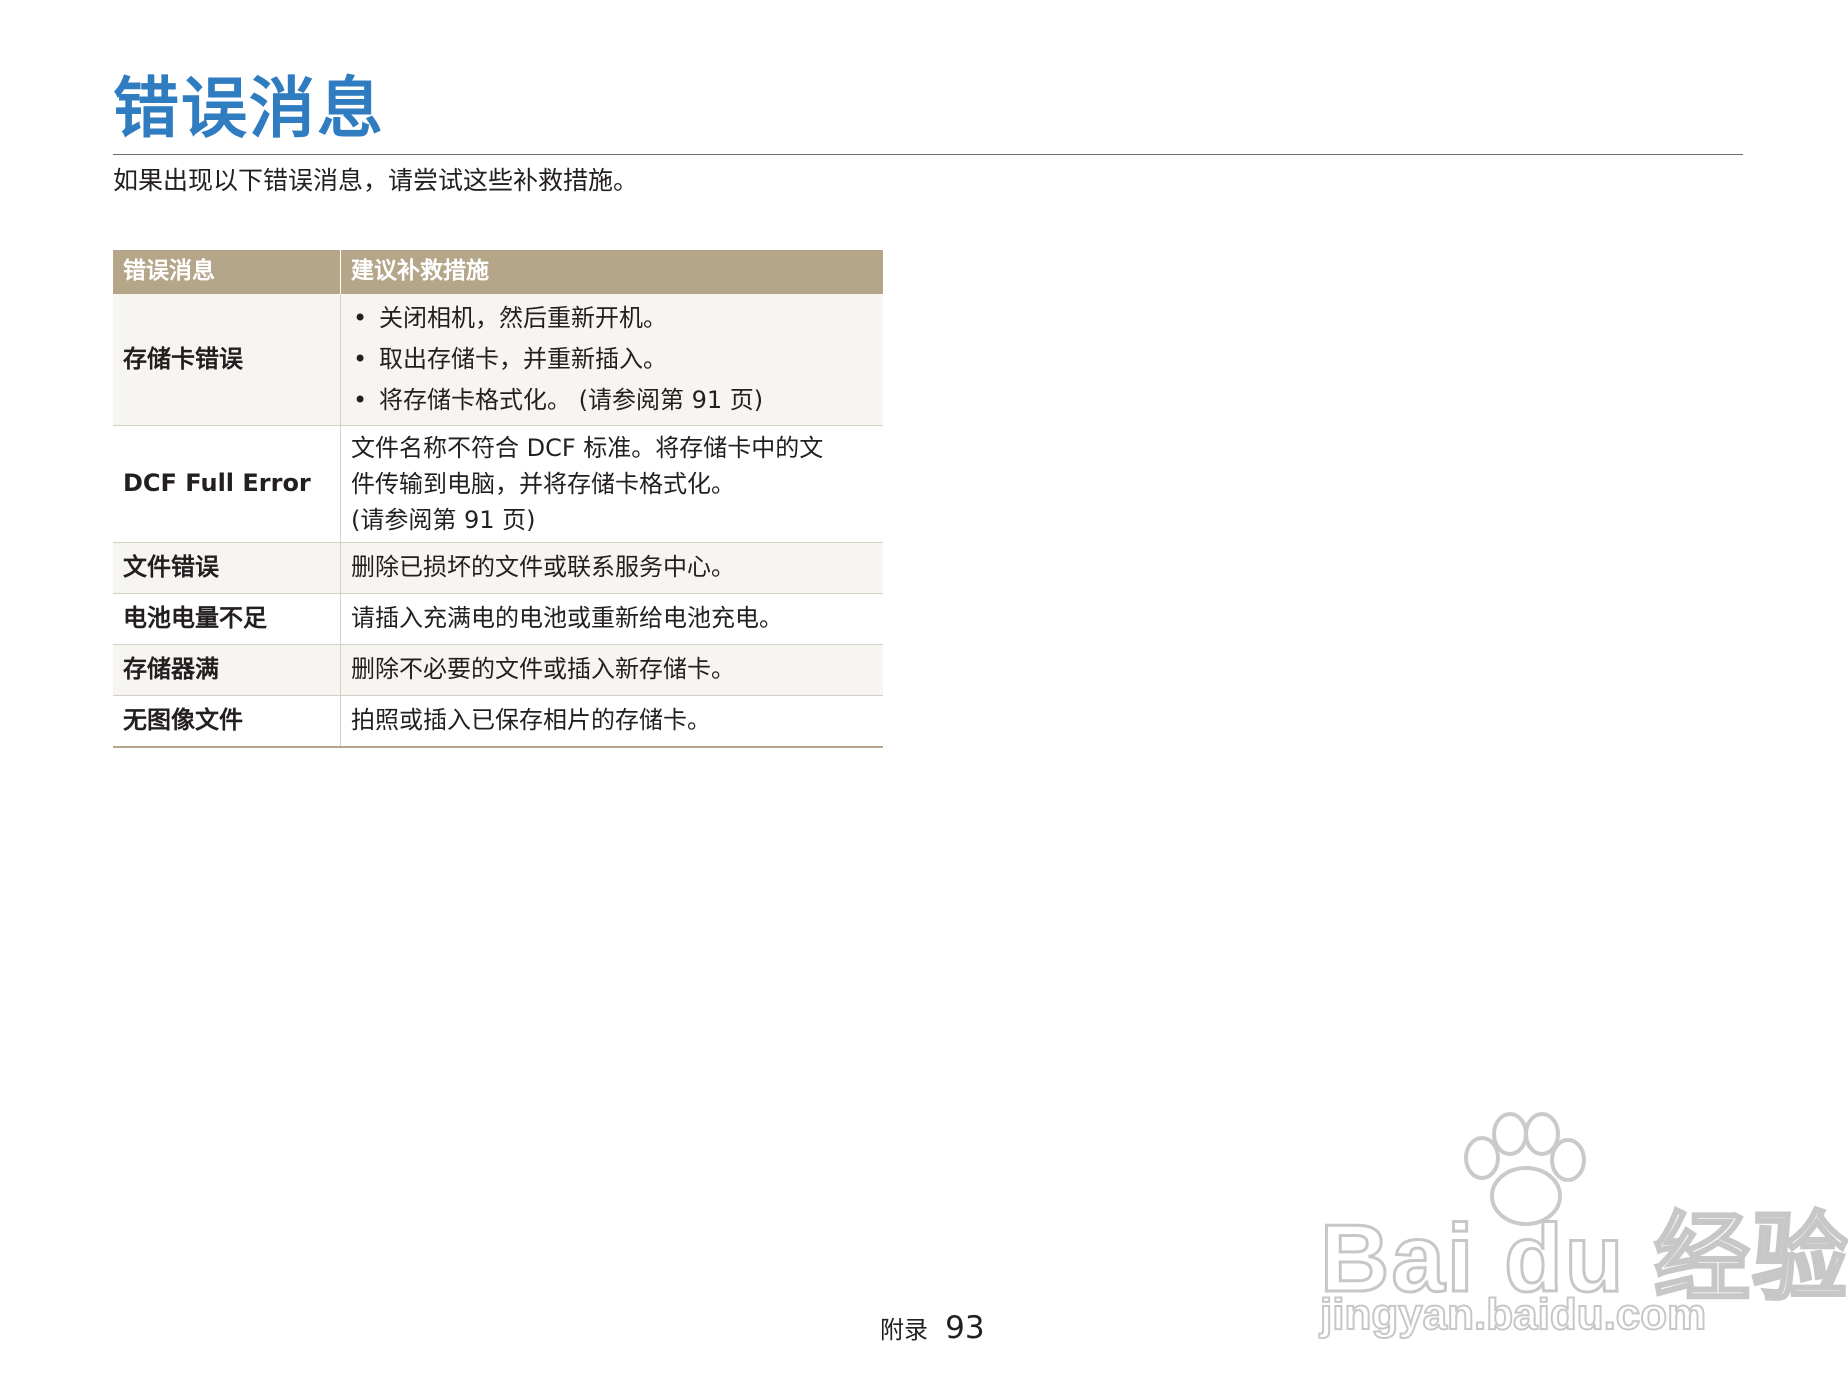 This screenshot has width=1848, height=1395. I want to click on error-name: 电池电量不足, so click(227, 619).